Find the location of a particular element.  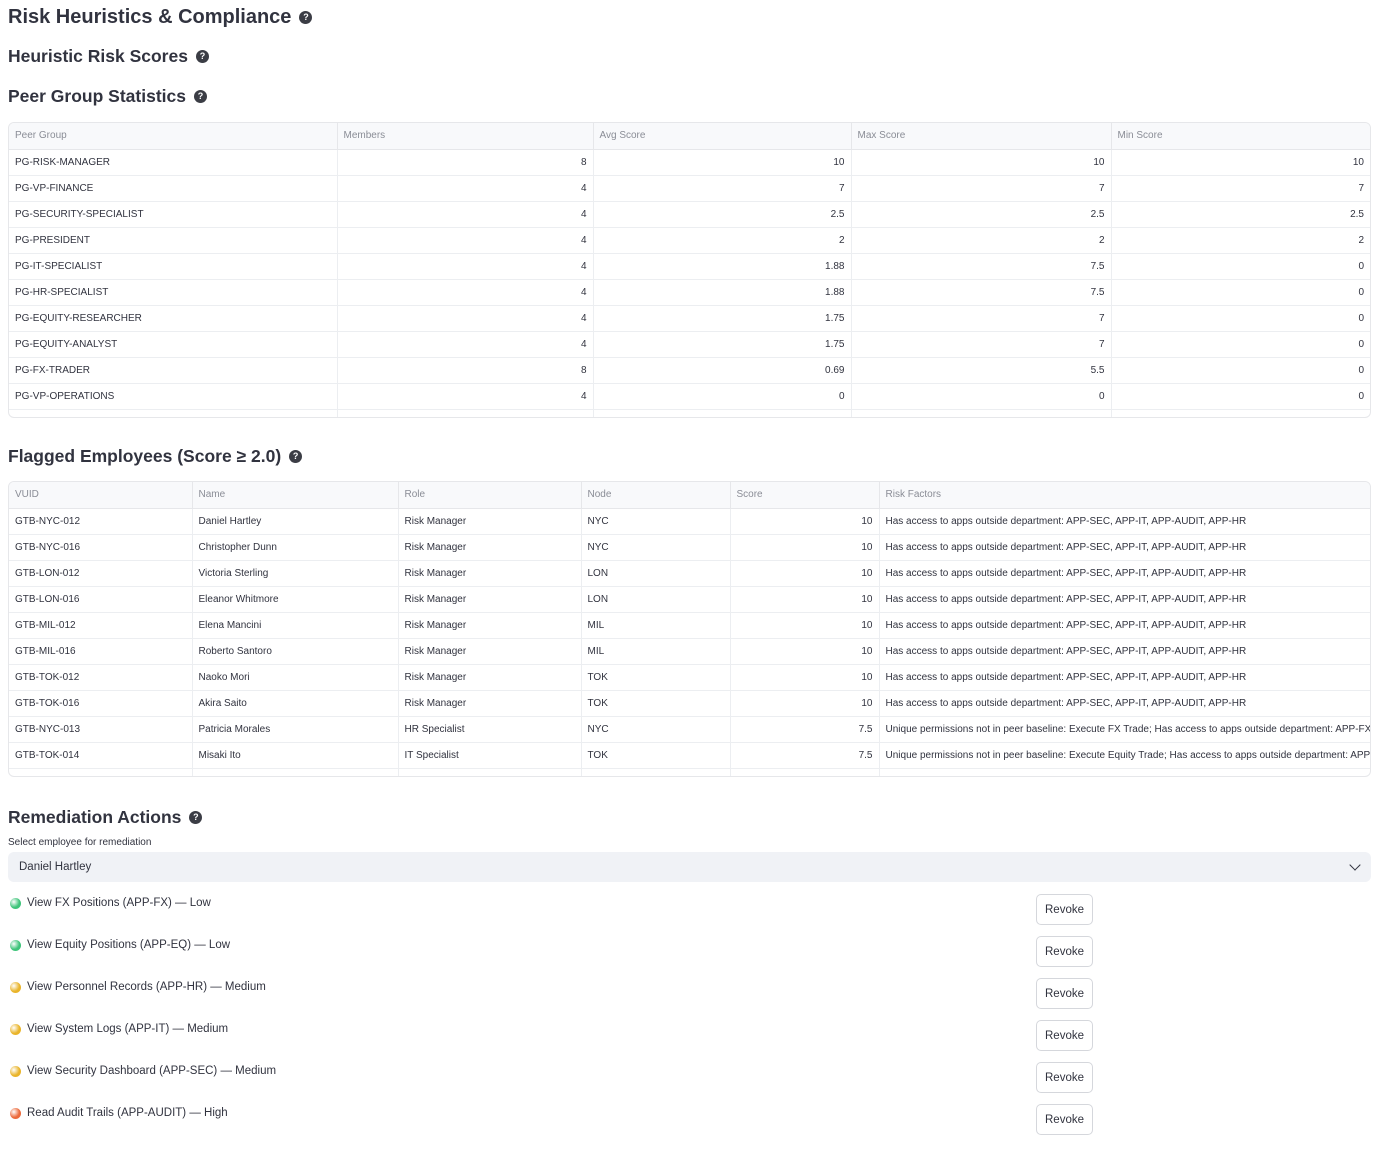

table-cell: GTB-LON-016 is located at coordinates (101, 599).